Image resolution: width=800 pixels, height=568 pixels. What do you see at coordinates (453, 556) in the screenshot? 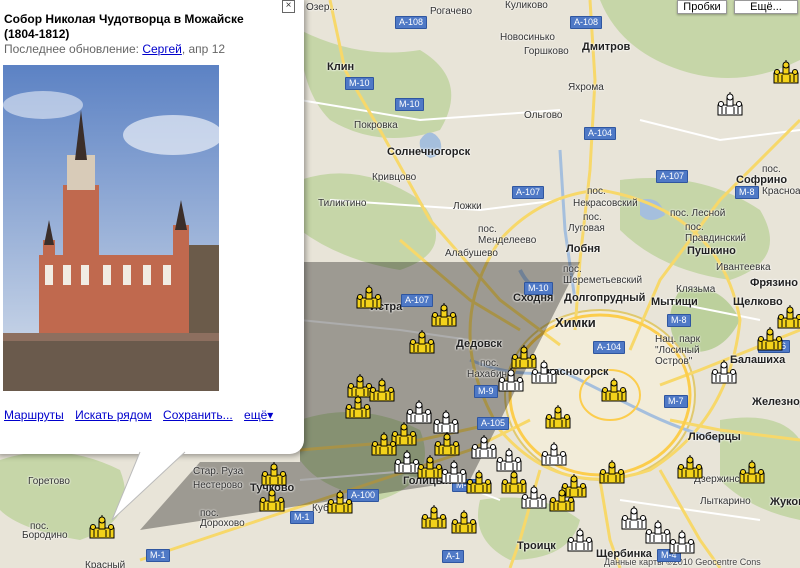
I see `road-shield: A-1` at bounding box center [453, 556].